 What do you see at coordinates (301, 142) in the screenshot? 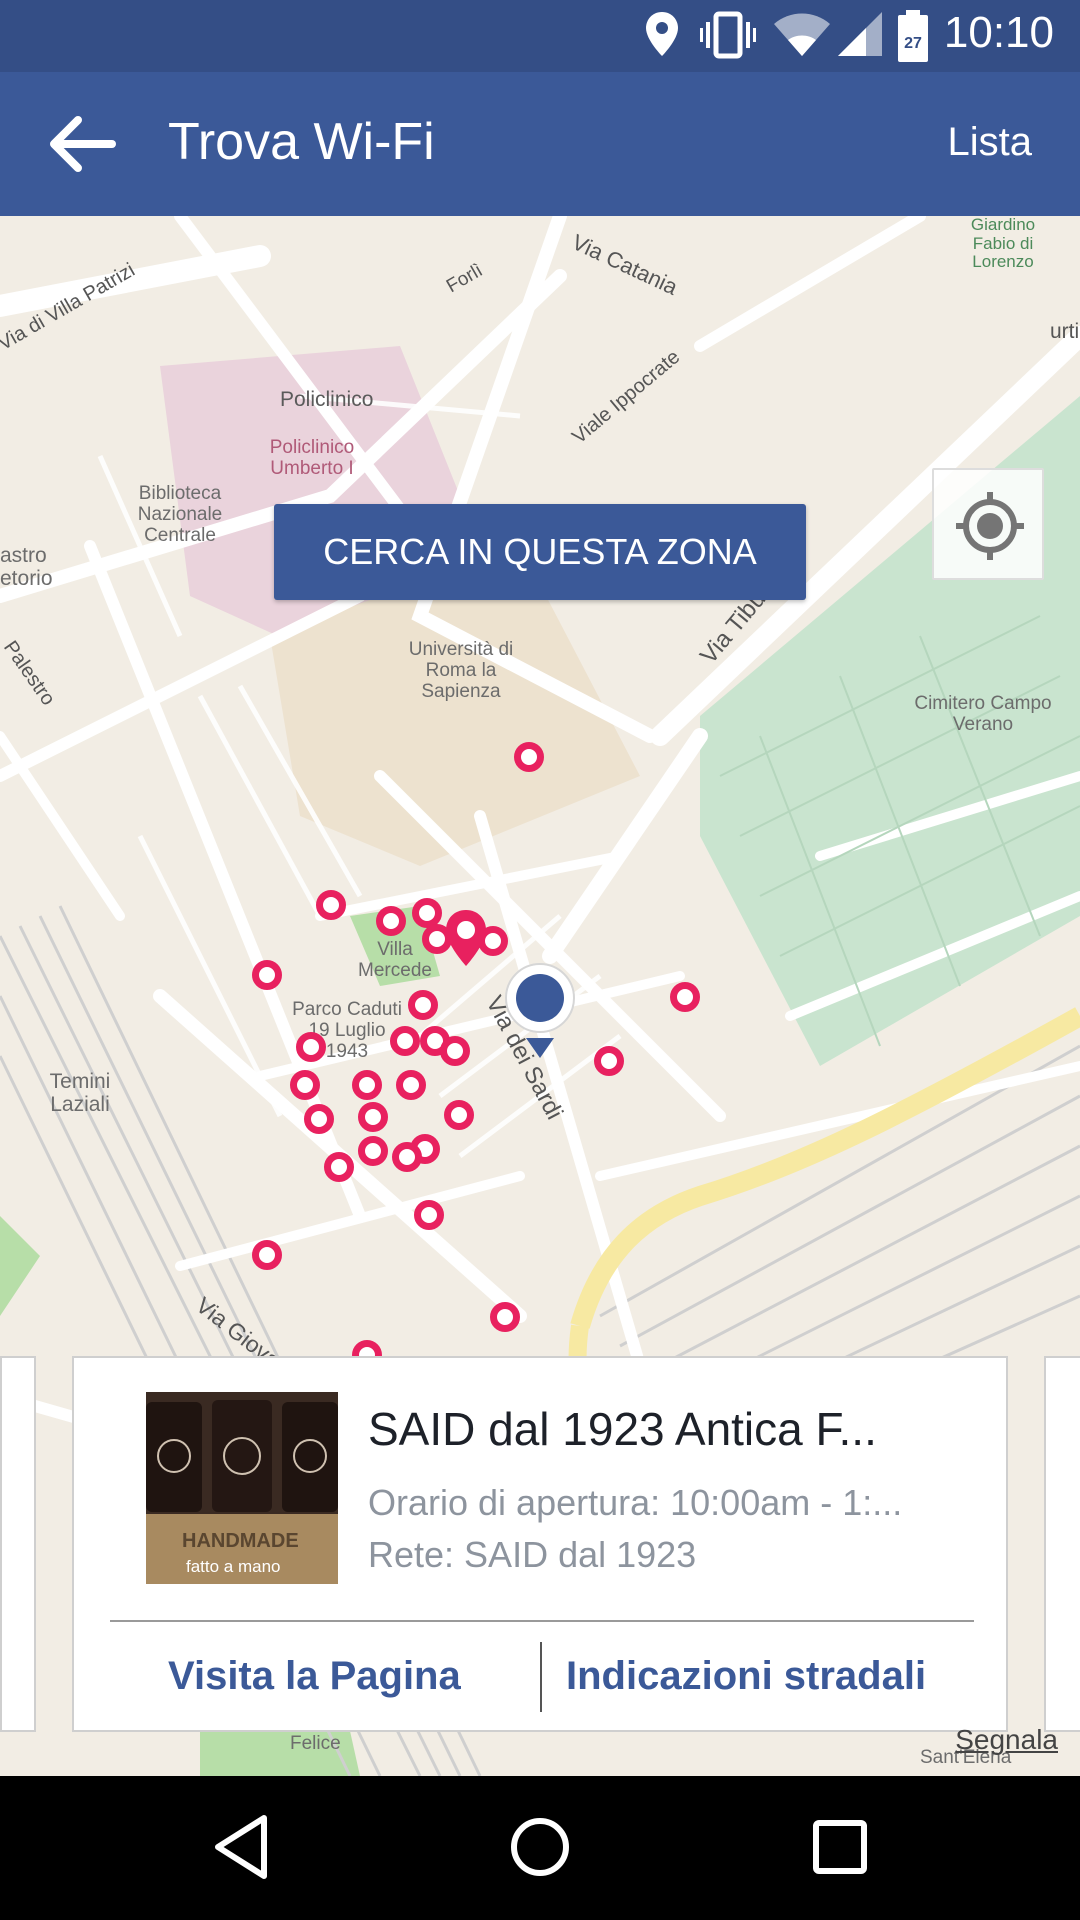
I see `page-title: Trova Wi-Fi` at bounding box center [301, 142].